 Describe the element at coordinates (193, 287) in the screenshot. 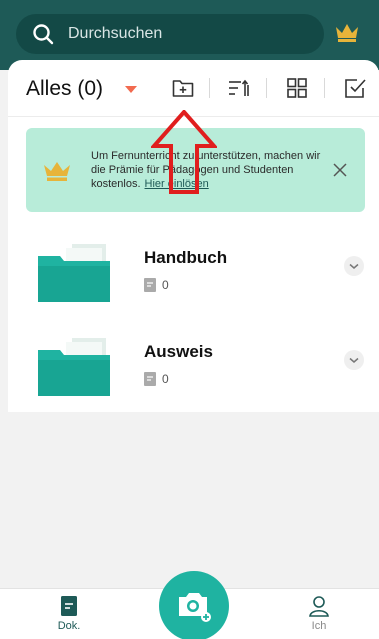

I see `folder-item: Handbuch 0` at that location.